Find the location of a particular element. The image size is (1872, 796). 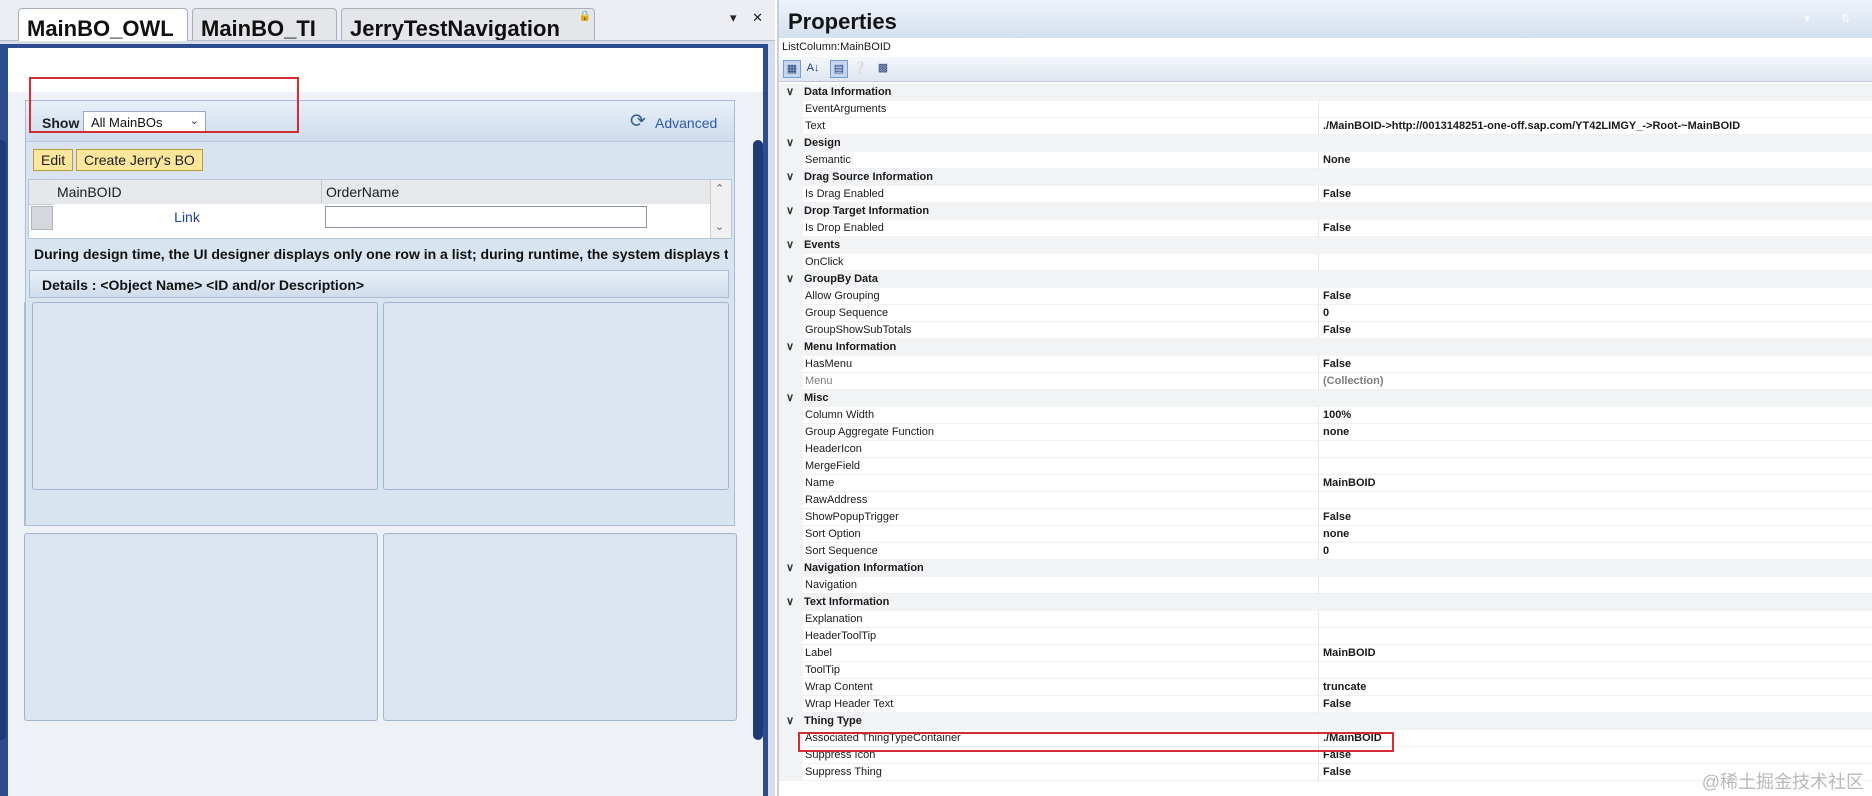

property-row: Allow Grouping False is located at coordinates (1325, 296).